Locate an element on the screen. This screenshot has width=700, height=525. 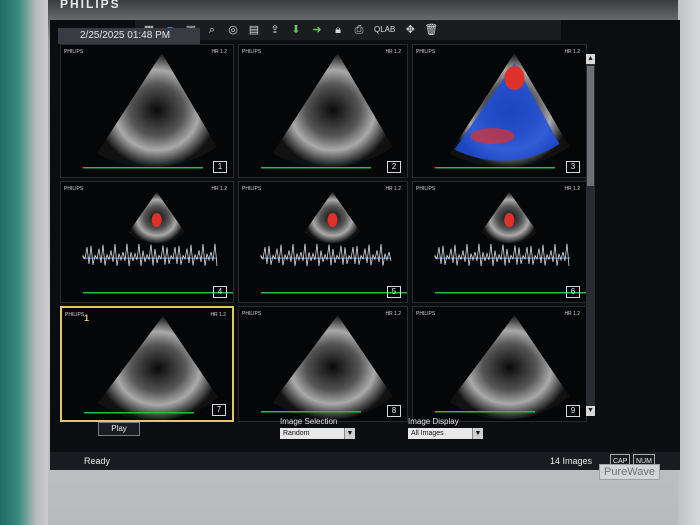
tile-number: 7 is located at coordinates (219, 410).